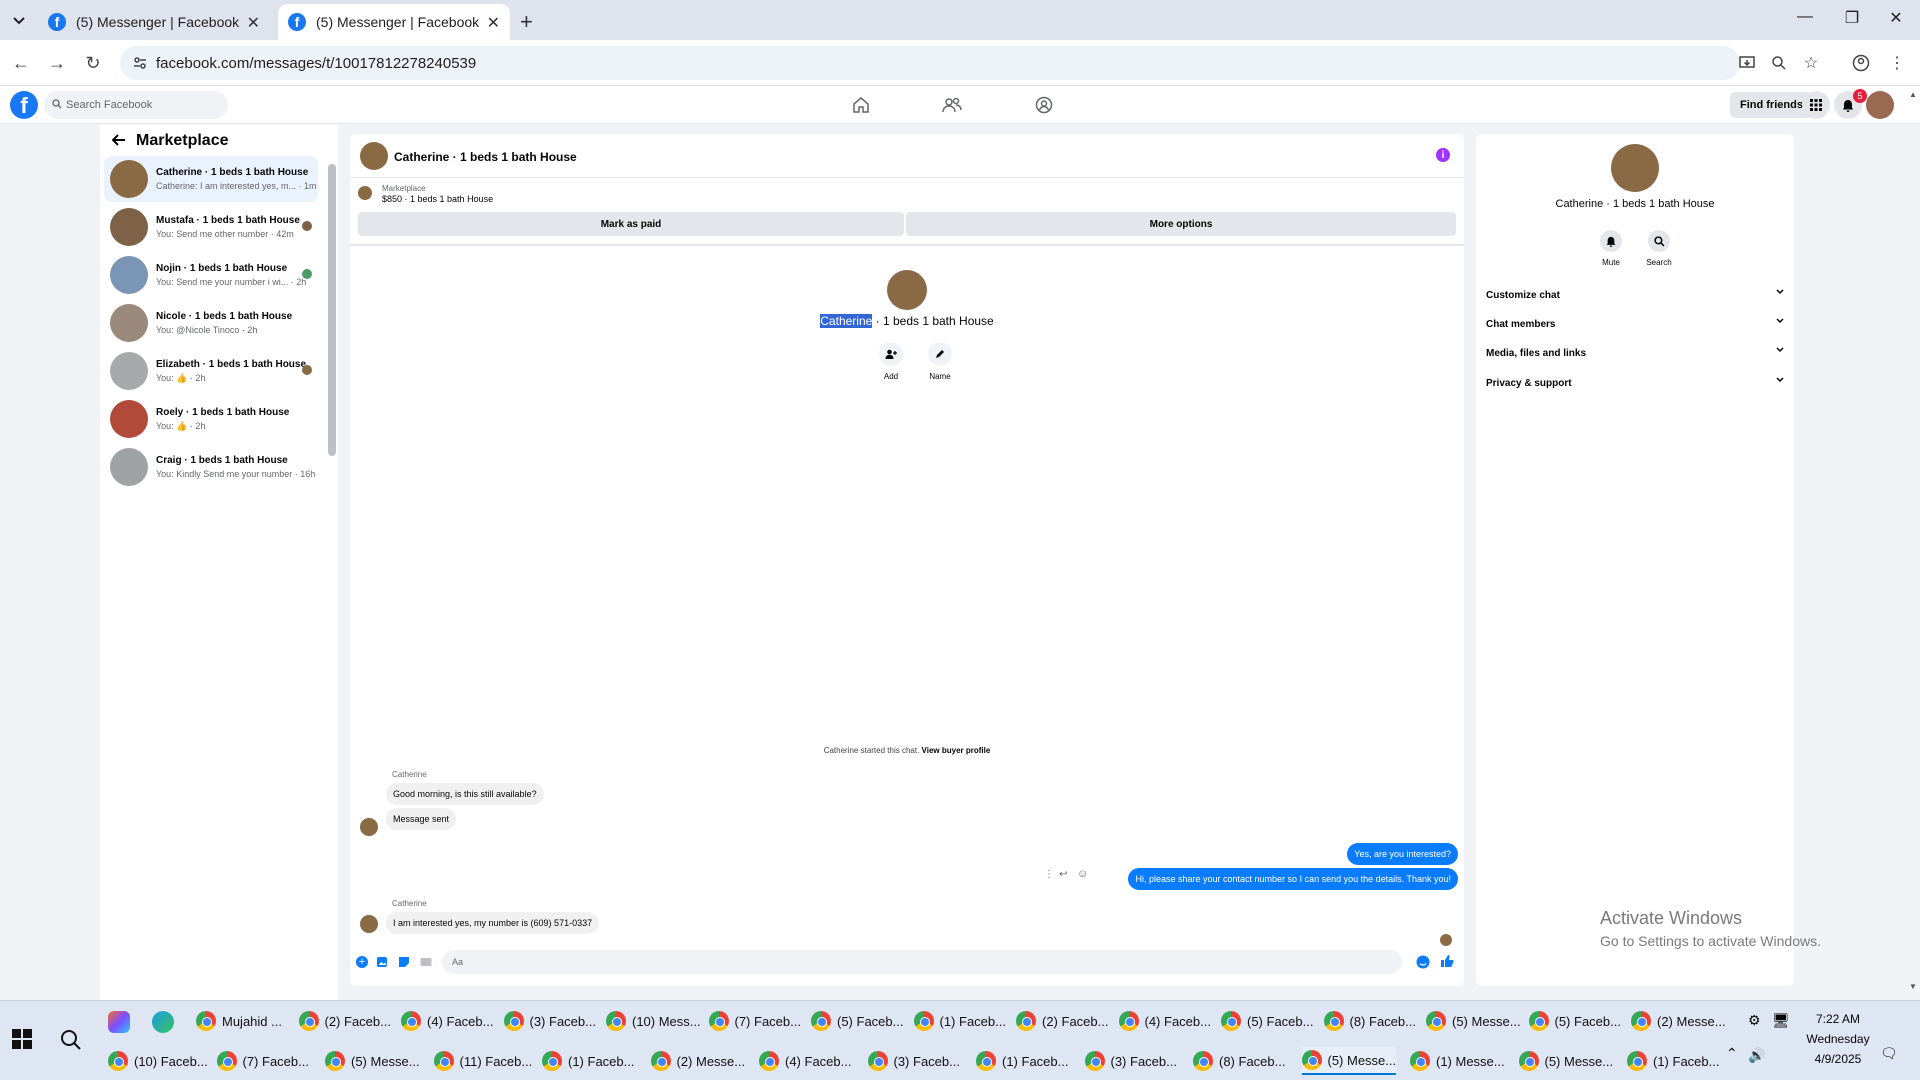 Image resolution: width=1920 pixels, height=1080 pixels. I want to click on restore-icon: ❐, so click(1852, 18).